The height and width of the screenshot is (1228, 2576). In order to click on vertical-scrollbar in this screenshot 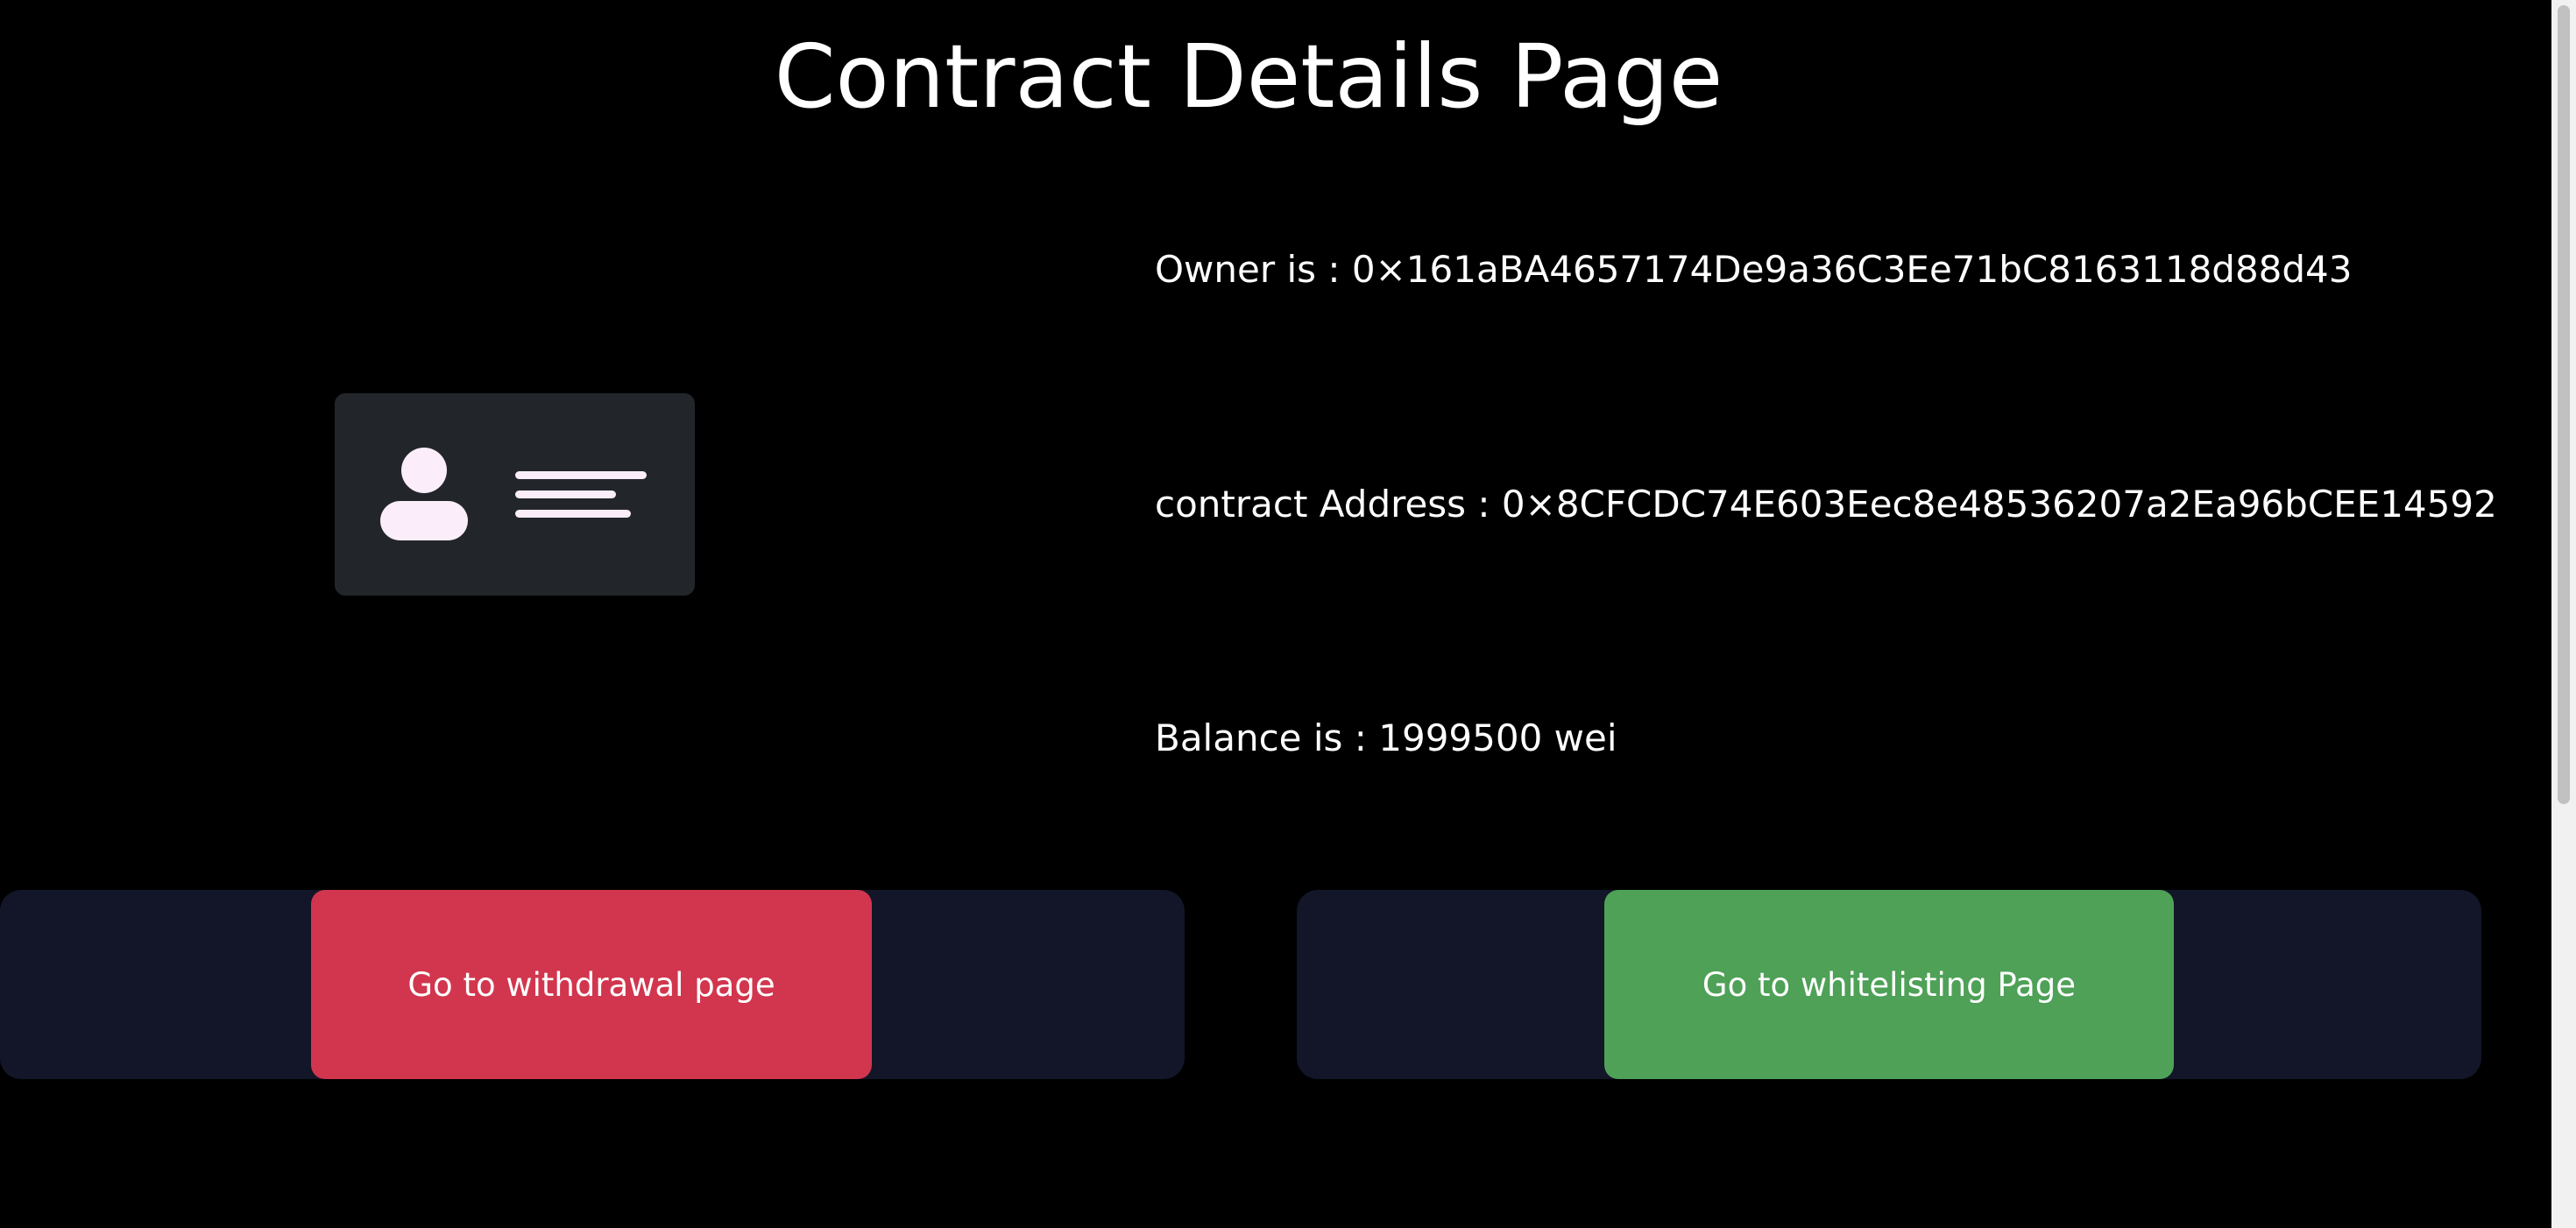, I will do `click(2563, 614)`.